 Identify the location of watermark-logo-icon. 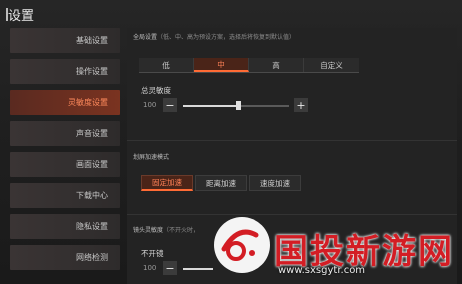
(242, 245).